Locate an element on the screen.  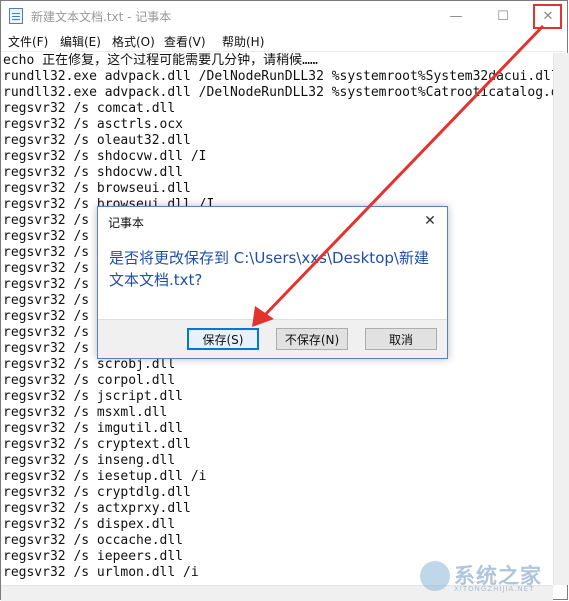
text-line: regsvr32 /s iepeers.dll is located at coordinates (93, 556).